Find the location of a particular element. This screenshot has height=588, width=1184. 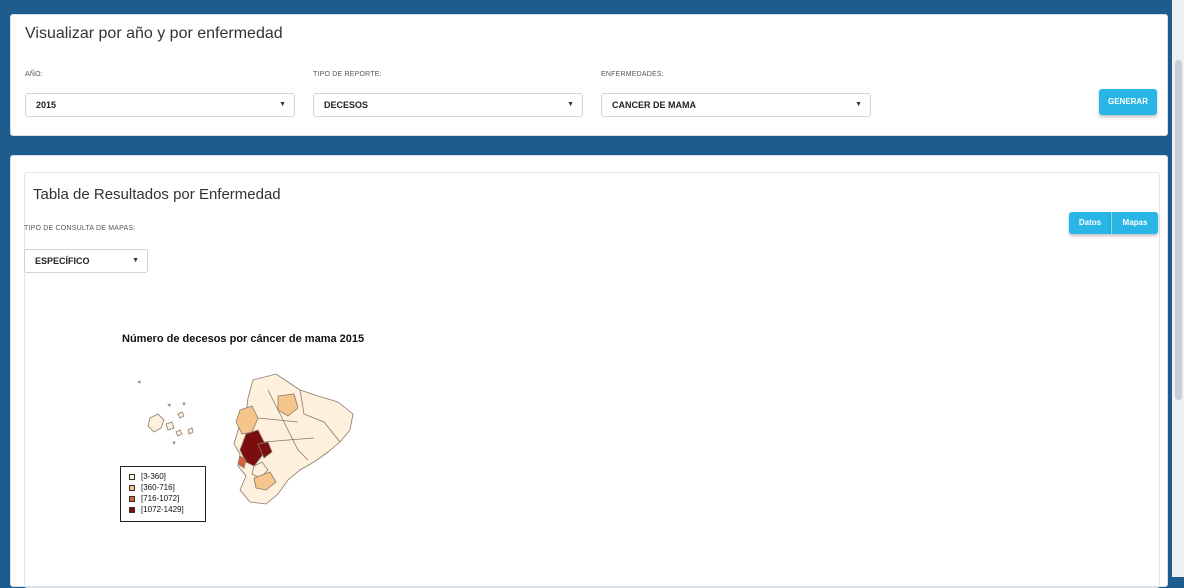

disease-select: CANCER DE MAMA ▼ is located at coordinates (736, 105).